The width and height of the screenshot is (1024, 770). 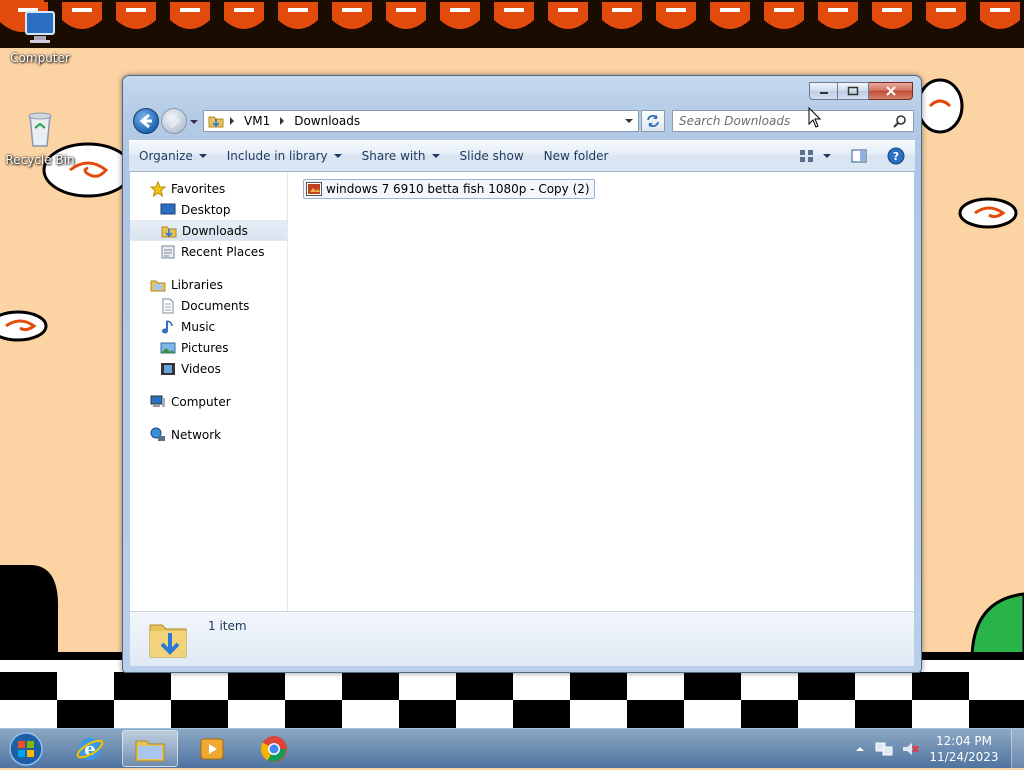 I want to click on nav-label: Pictures, so click(x=205, y=347).